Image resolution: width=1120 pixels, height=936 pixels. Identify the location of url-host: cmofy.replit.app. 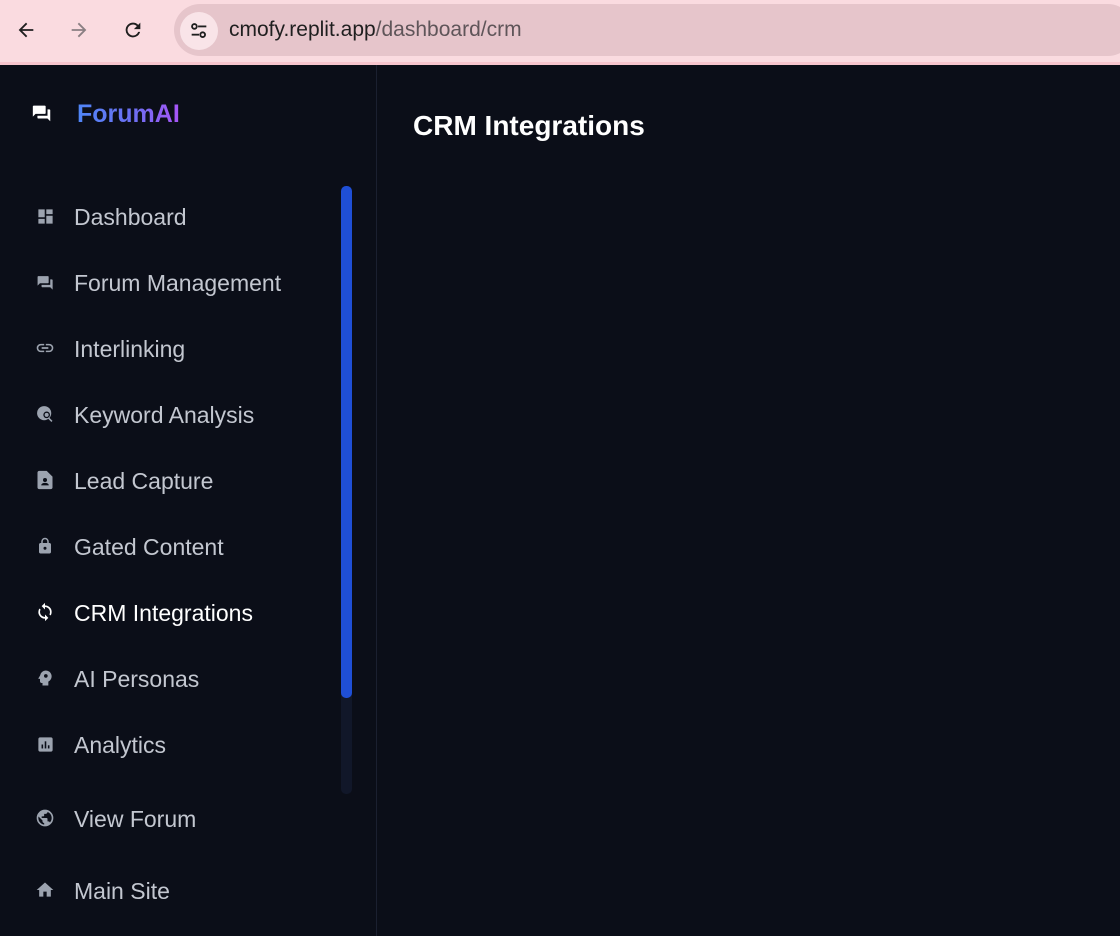
(302, 29).